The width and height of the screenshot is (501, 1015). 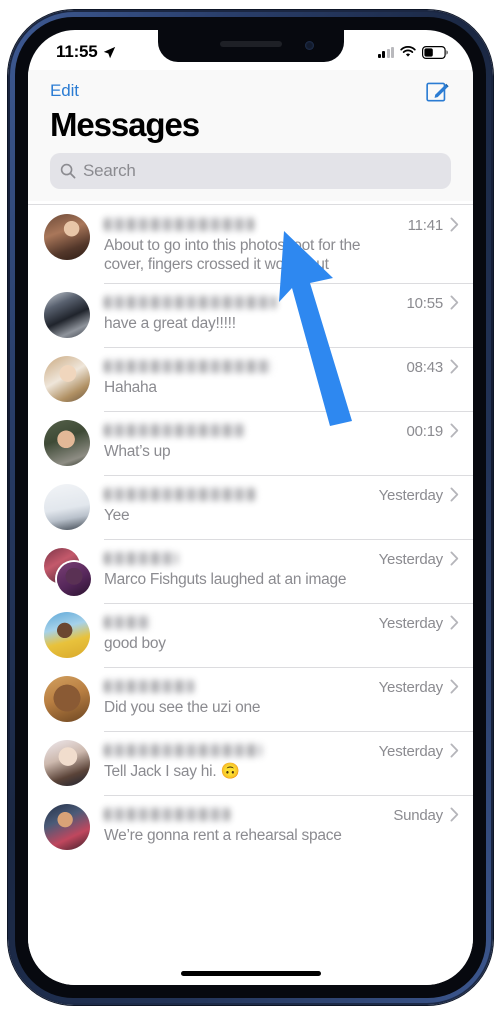 I want to click on wifi-icon, so click(x=408, y=52).